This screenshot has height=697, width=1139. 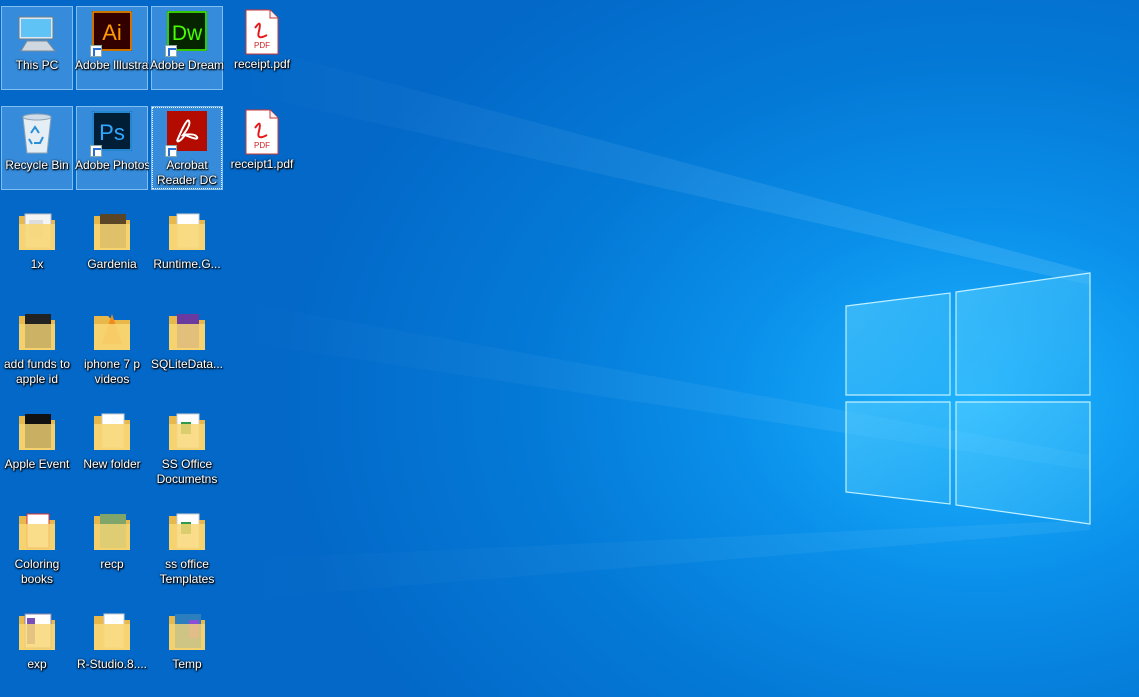 What do you see at coordinates (187, 172) in the screenshot?
I see `icon-label: Acrobat Reader DC` at bounding box center [187, 172].